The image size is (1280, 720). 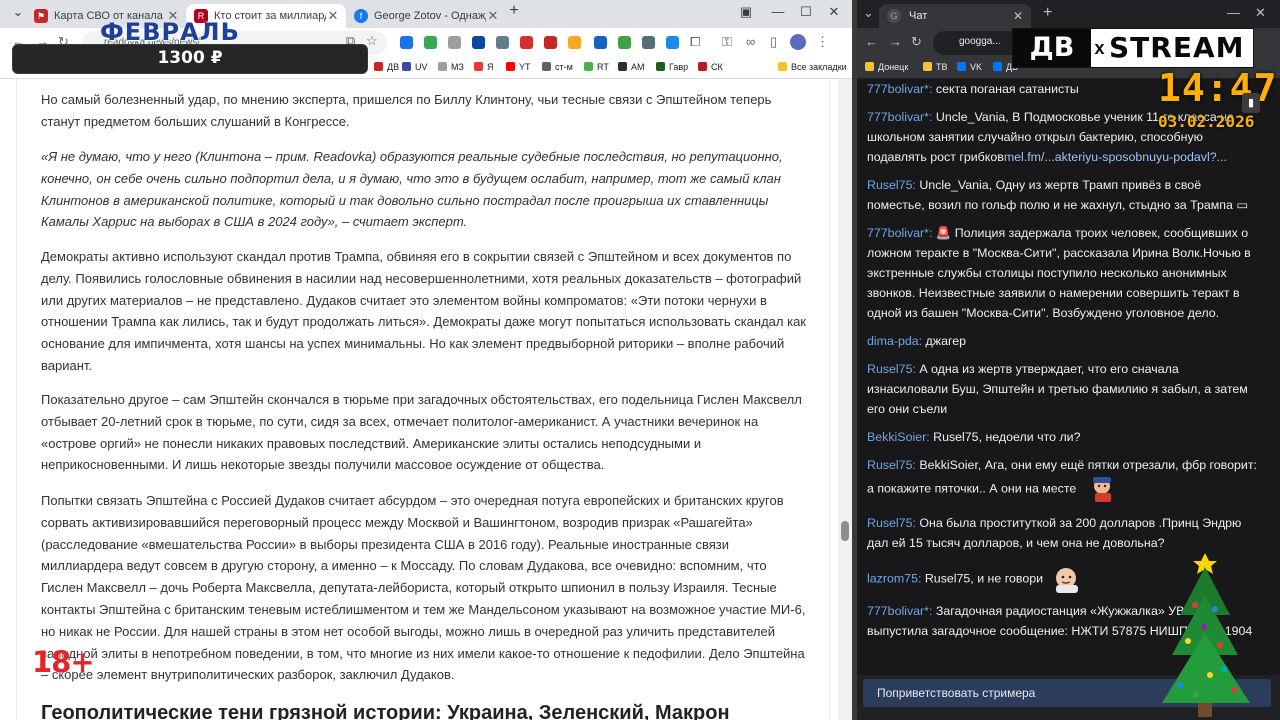 What do you see at coordinates (798, 42) in the screenshot?
I see `avatar` at bounding box center [798, 42].